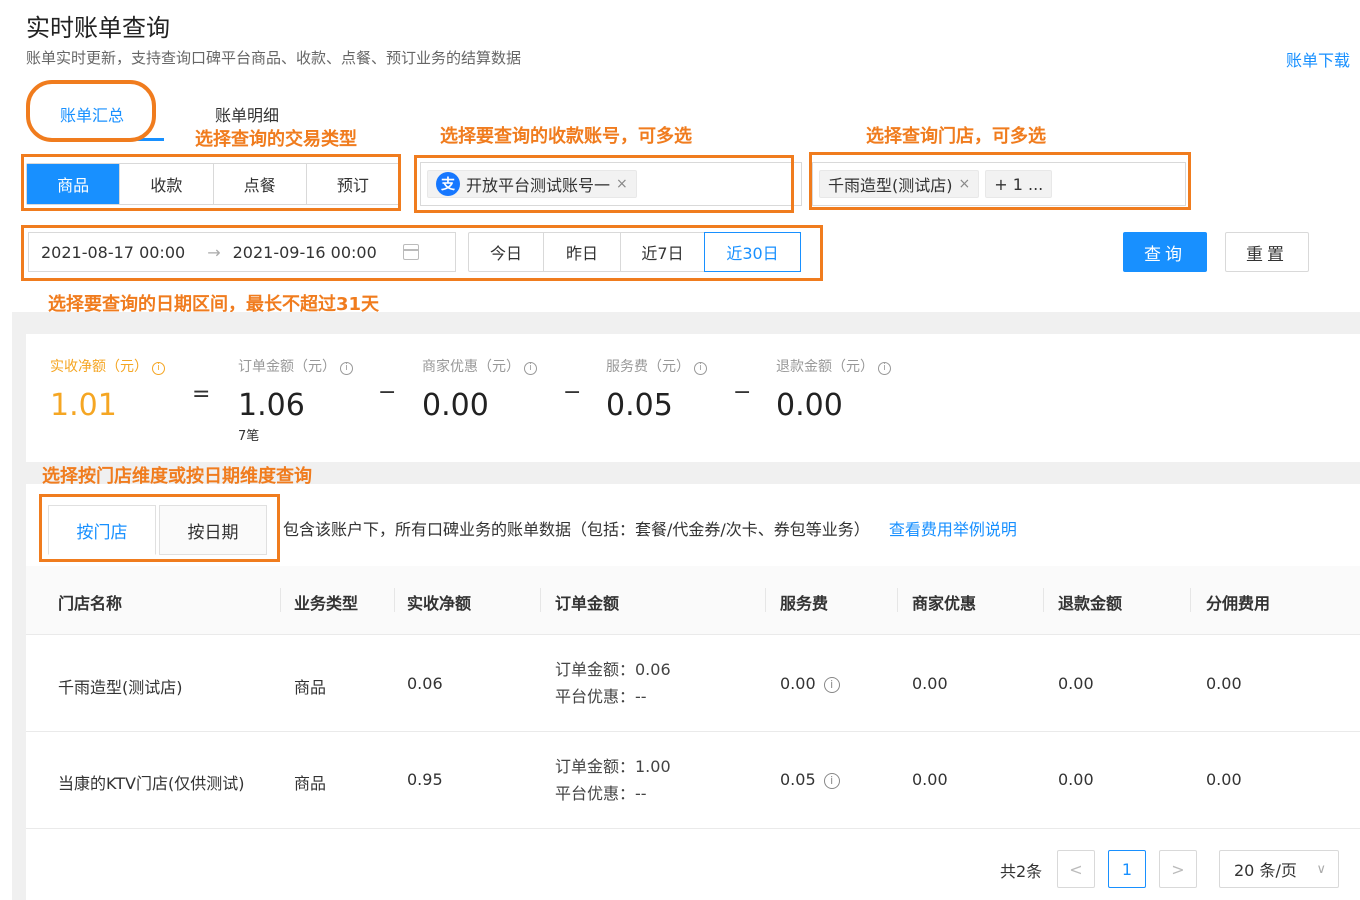 The image size is (1360, 900). What do you see at coordinates (576, 529) in the screenshot?
I see `dimension-description-text: 包含该账户下，所有口碑业务的账单数据（包括：套餐/代金券/次卡、券包等业务）` at bounding box center [576, 529].